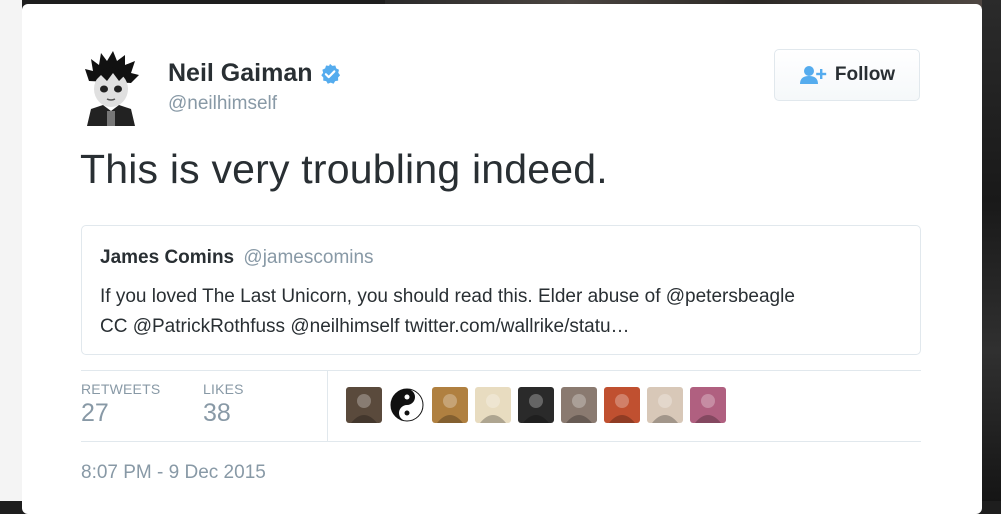  Describe the element at coordinates (308, 257) in the screenshot. I see `quoted-author-handle: @jamescomins` at that location.